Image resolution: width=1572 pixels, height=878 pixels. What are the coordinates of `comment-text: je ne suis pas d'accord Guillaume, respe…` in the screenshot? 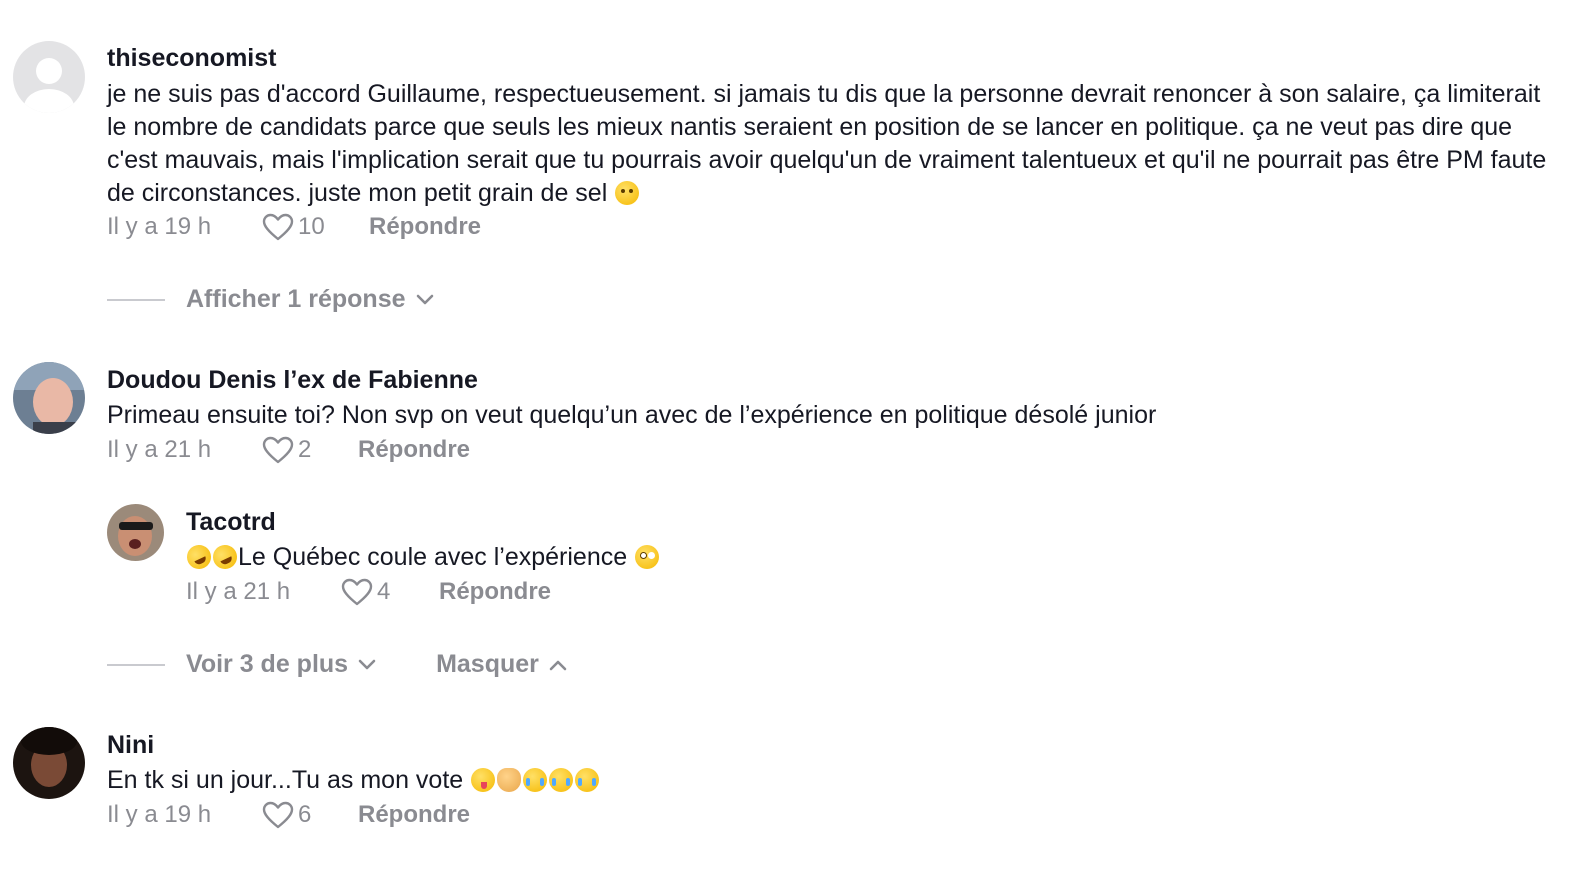 It's located at (827, 144).